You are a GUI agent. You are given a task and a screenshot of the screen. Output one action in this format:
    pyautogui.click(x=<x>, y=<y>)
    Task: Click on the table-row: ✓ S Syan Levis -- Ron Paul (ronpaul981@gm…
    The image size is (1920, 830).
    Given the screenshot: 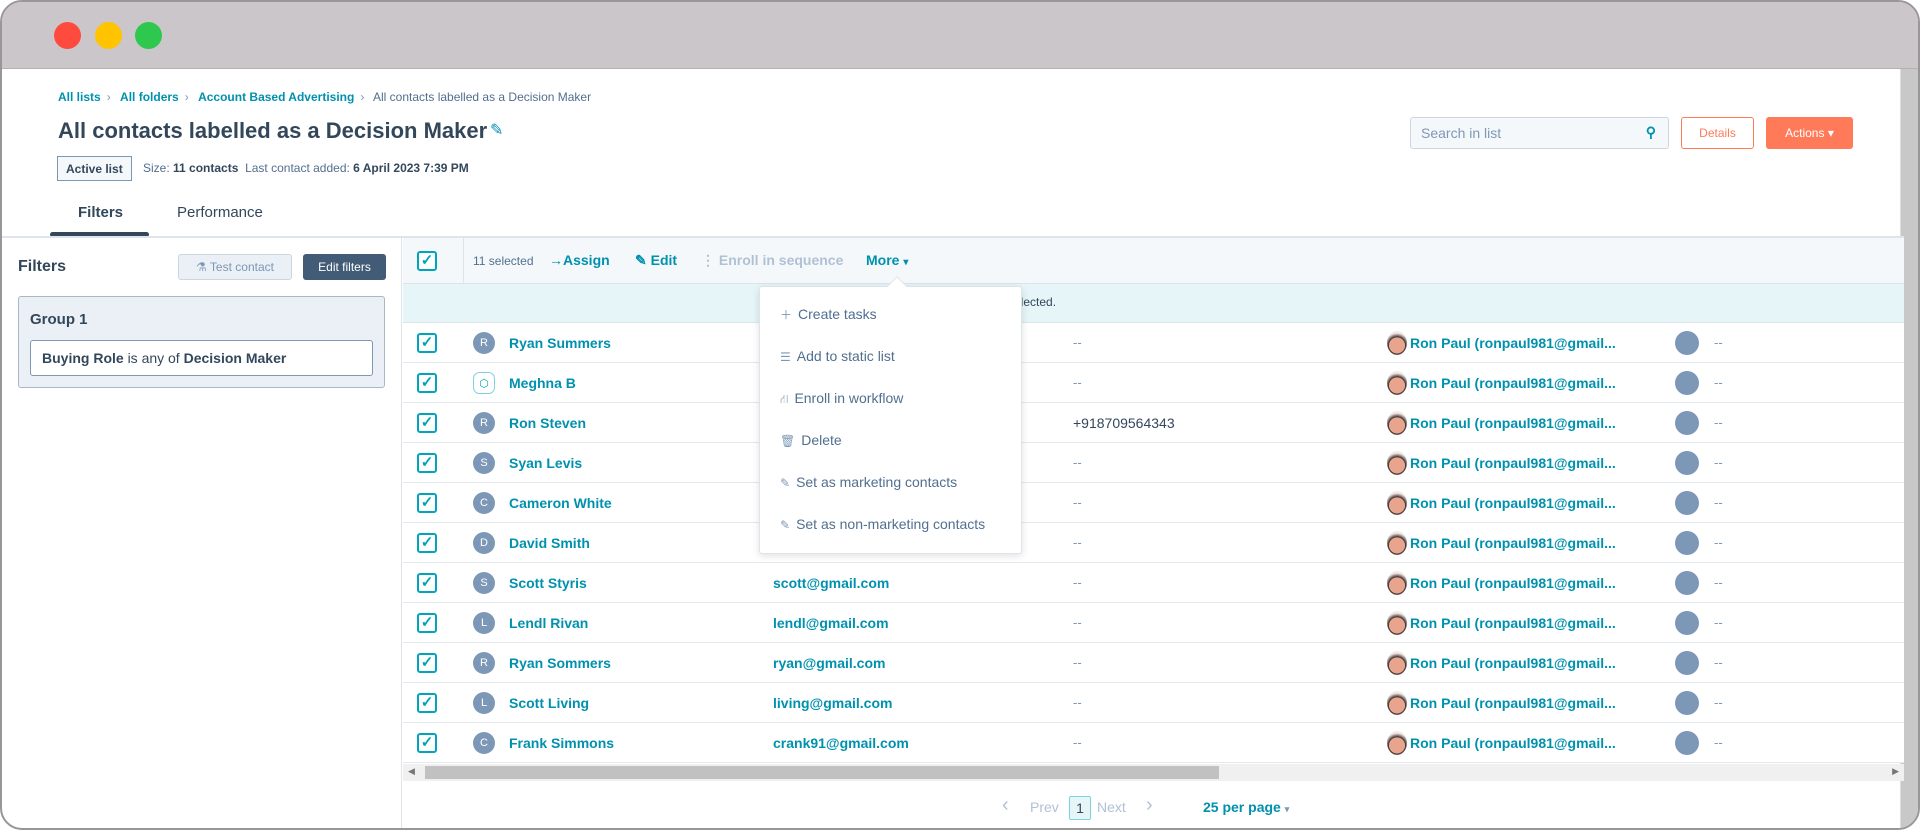 What is the action you would take?
    pyautogui.click(x=1153, y=463)
    